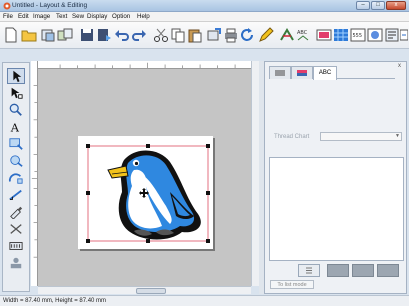 This screenshot has height=306, width=409. What do you see at coordinates (214, 35) in the screenshot?
I see `send-icon` at bounding box center [214, 35].